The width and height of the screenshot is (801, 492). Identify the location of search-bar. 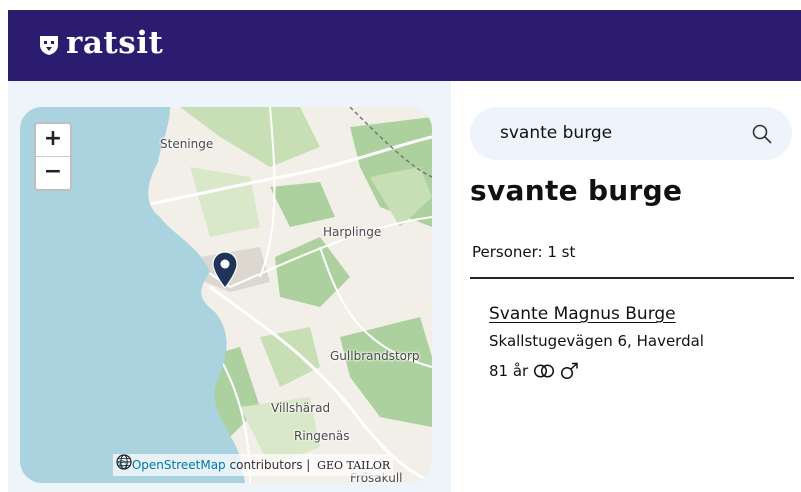
(631, 133).